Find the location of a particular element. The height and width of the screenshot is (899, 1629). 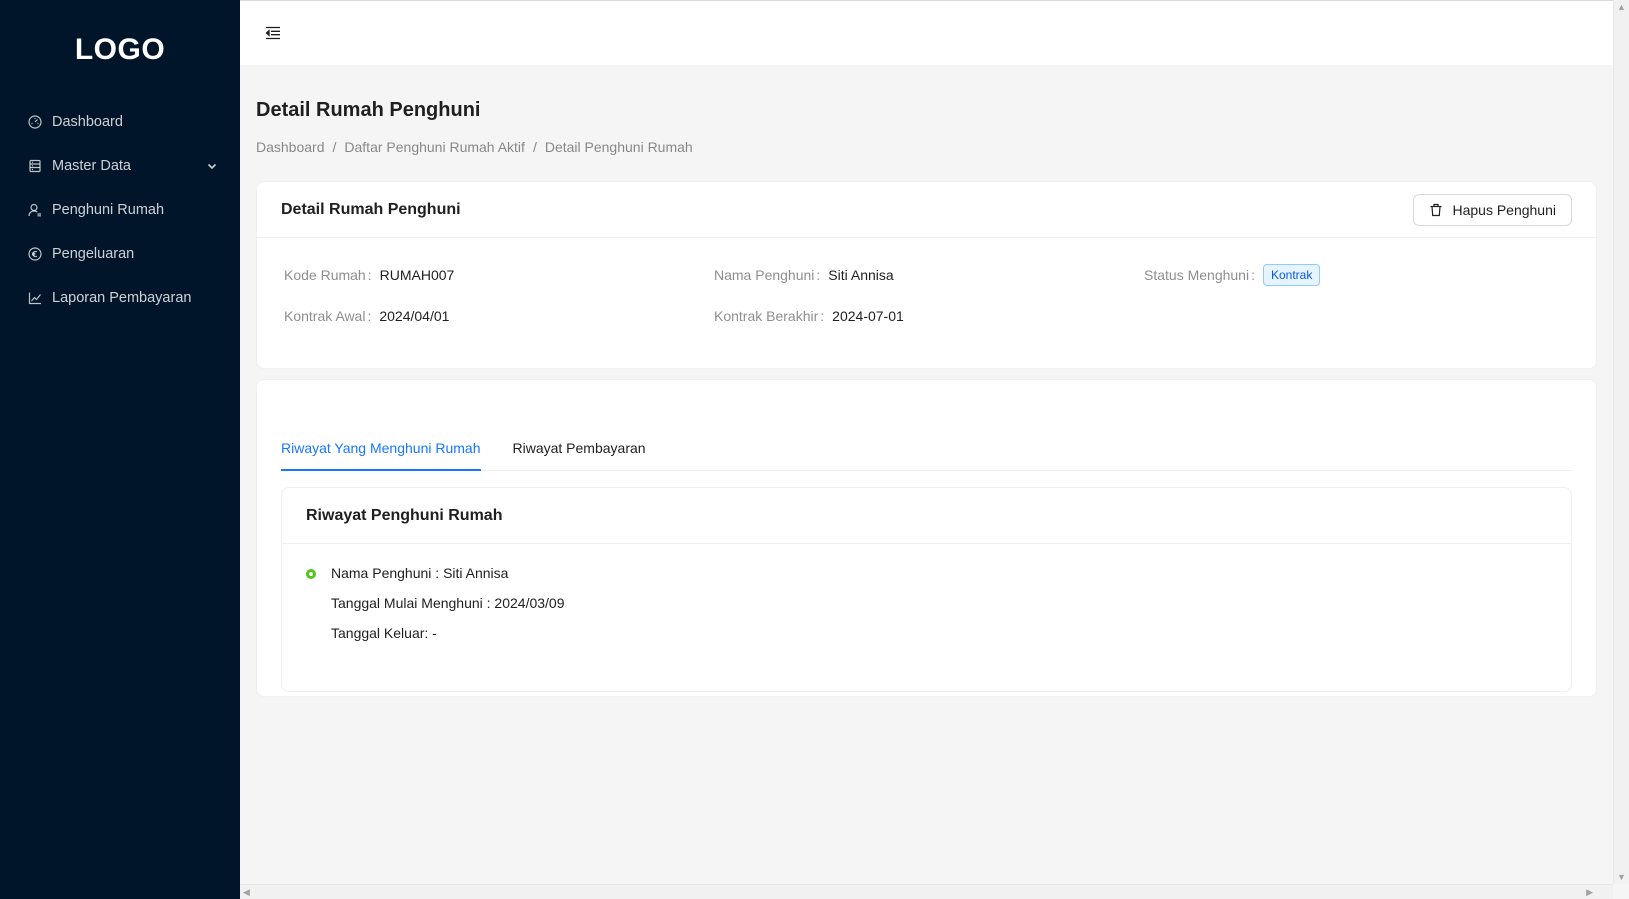

detail-card-header: Detail Rumah Penghuni Hapus Penghuni is located at coordinates (926, 210).